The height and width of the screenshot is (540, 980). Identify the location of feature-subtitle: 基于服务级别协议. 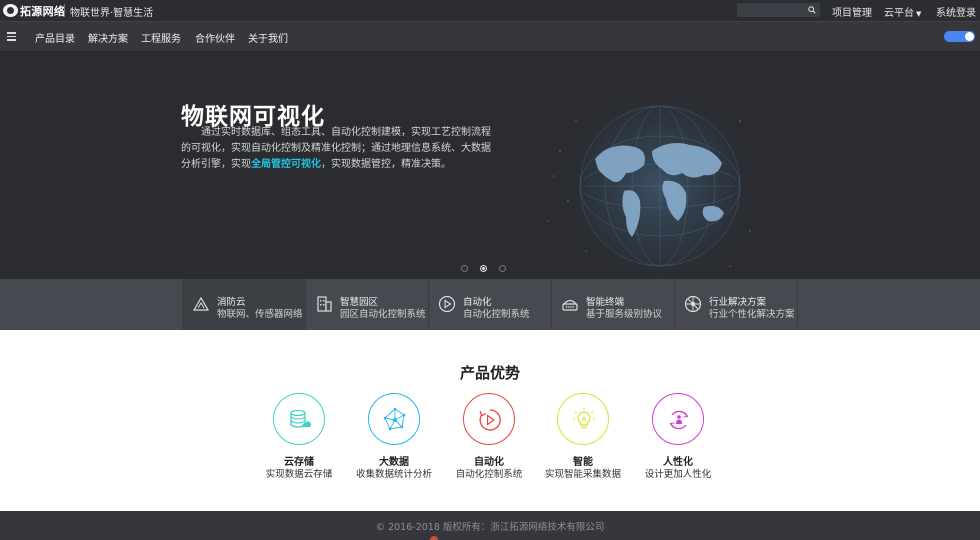
(624, 314).